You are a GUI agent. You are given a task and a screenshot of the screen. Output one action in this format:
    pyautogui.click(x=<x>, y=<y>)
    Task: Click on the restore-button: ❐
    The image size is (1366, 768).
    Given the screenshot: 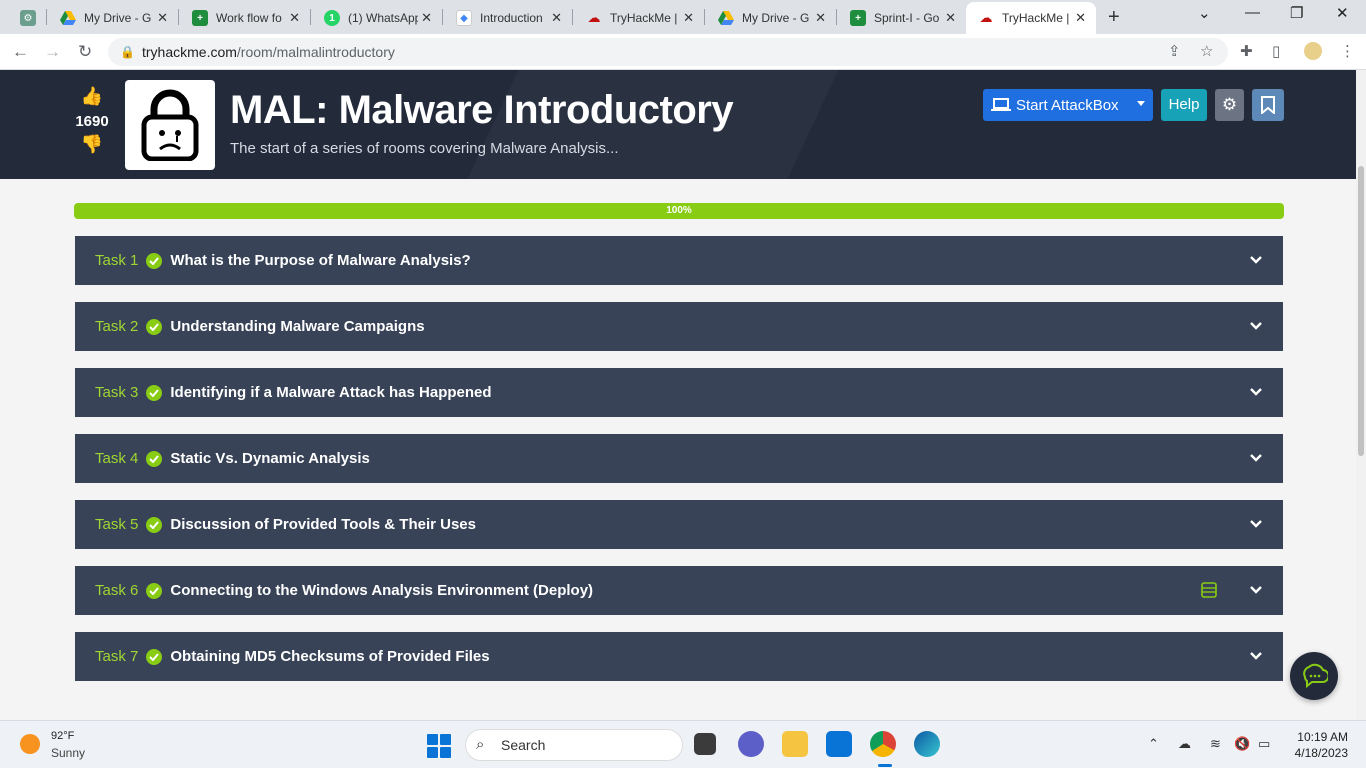 What is the action you would take?
    pyautogui.click(x=1296, y=13)
    